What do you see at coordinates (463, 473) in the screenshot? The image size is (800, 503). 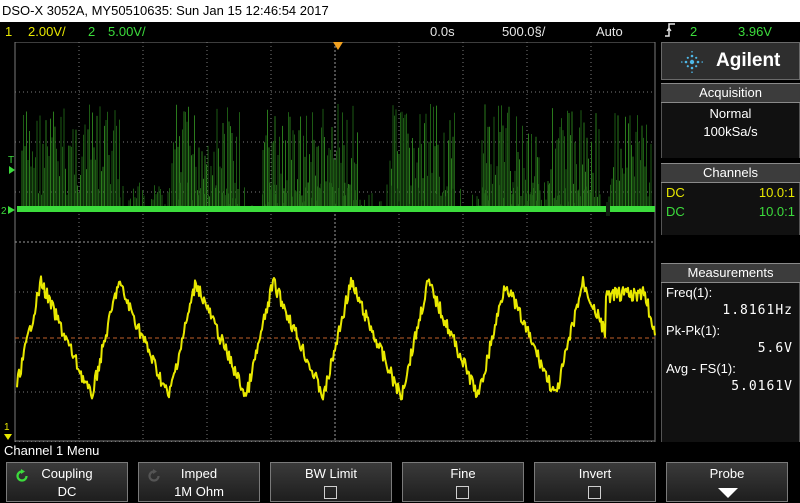 I see `softkey-title: Fine` at bounding box center [463, 473].